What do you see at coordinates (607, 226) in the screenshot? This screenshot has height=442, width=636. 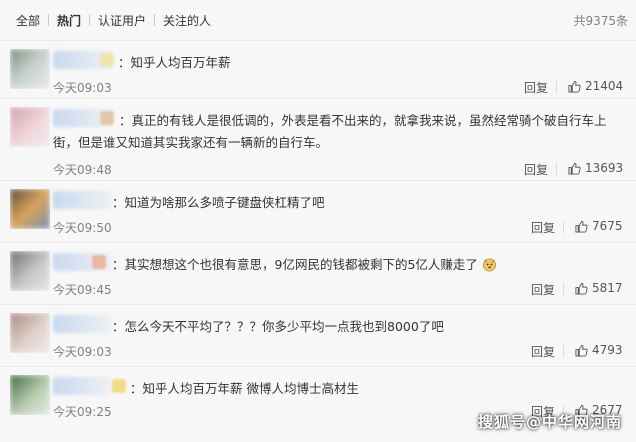 I see `like-count: 7675` at bounding box center [607, 226].